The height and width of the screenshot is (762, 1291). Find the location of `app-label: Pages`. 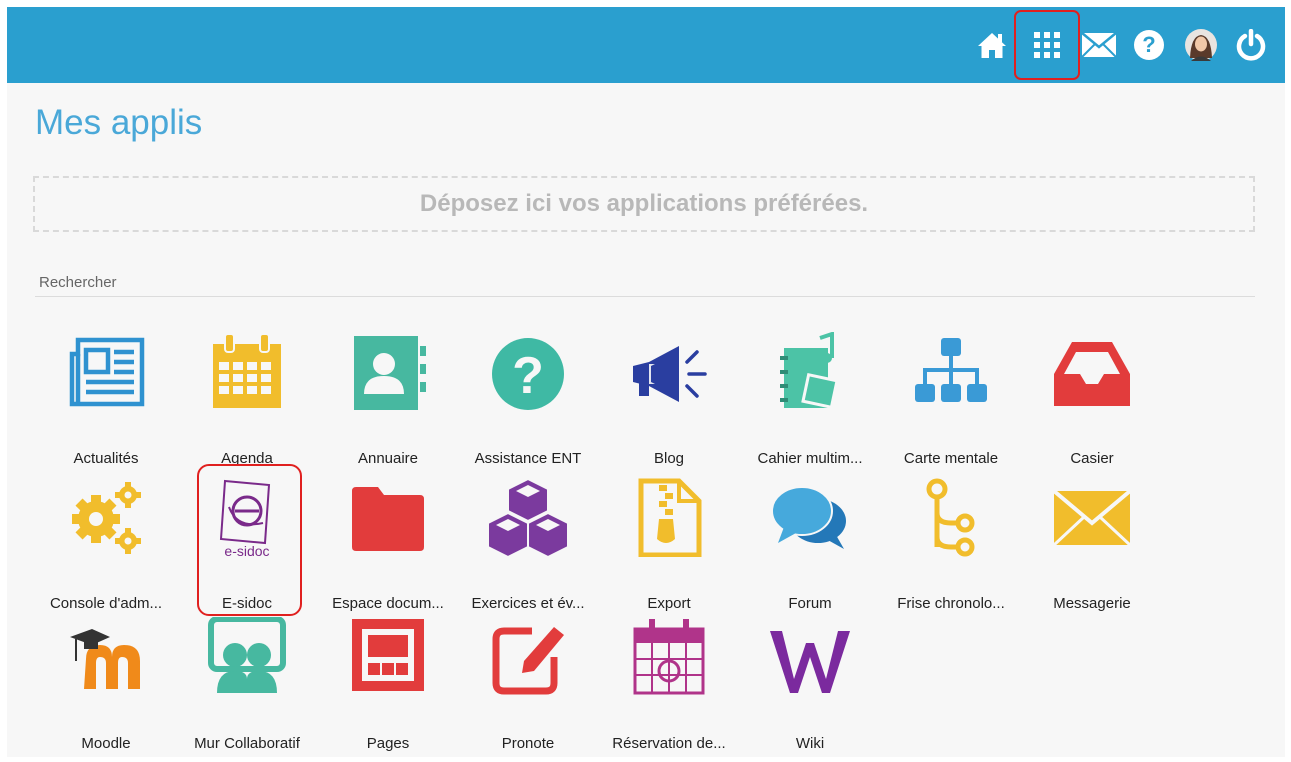

app-label: Pages is located at coordinates (388, 743).